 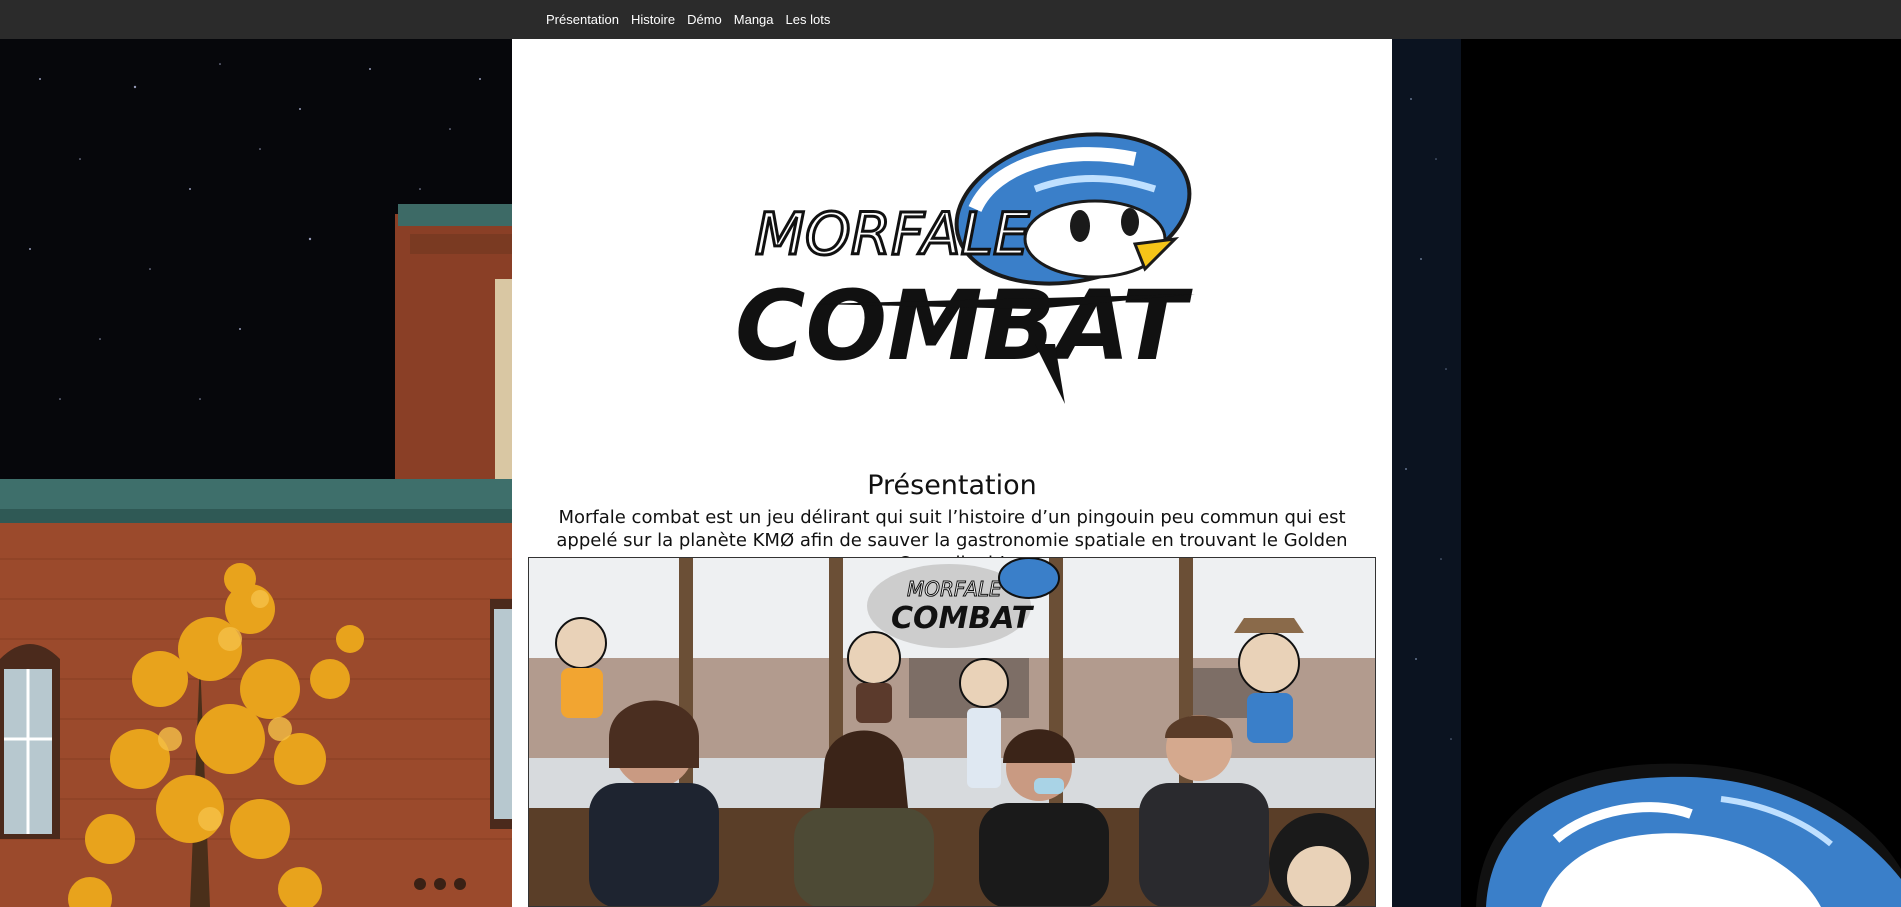 What do you see at coordinates (808, 19) in the screenshot?
I see `nav-link-les-lots: Les lots` at bounding box center [808, 19].